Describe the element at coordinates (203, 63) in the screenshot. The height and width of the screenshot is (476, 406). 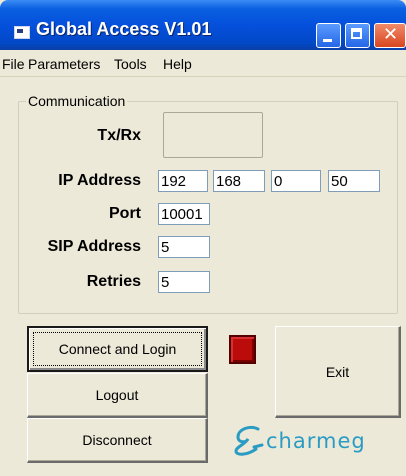
I see `menu-bar: File Parameters Tools Help` at that location.